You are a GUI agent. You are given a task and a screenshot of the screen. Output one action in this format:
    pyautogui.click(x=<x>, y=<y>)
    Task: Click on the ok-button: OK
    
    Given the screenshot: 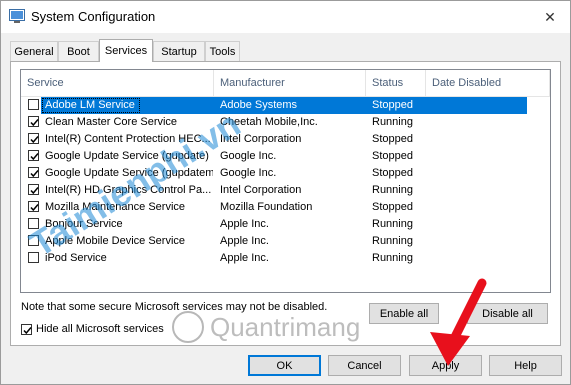 What is the action you would take?
    pyautogui.click(x=284, y=365)
    